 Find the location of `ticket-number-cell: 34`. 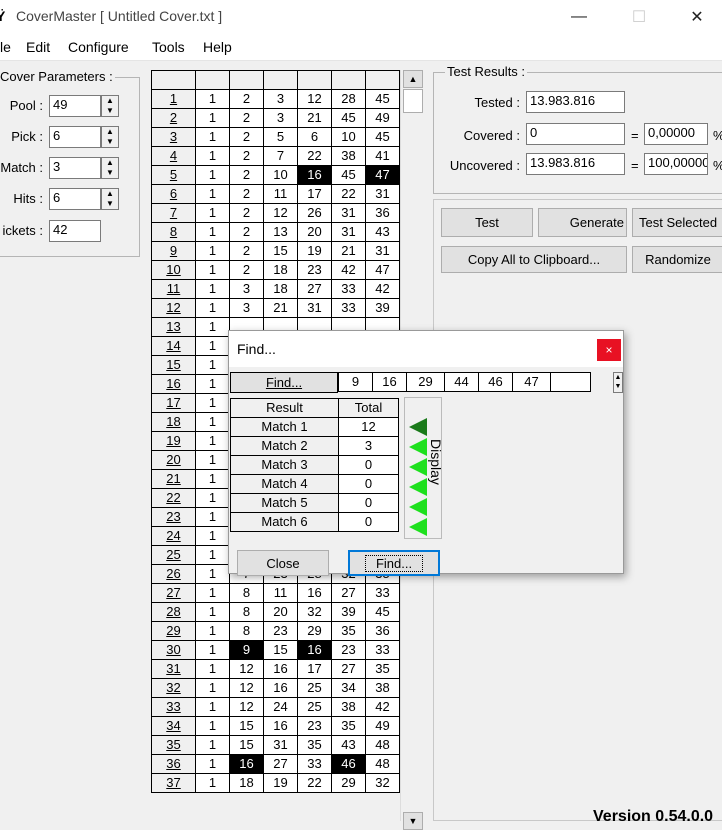

ticket-number-cell: 34 is located at coordinates (348, 688).